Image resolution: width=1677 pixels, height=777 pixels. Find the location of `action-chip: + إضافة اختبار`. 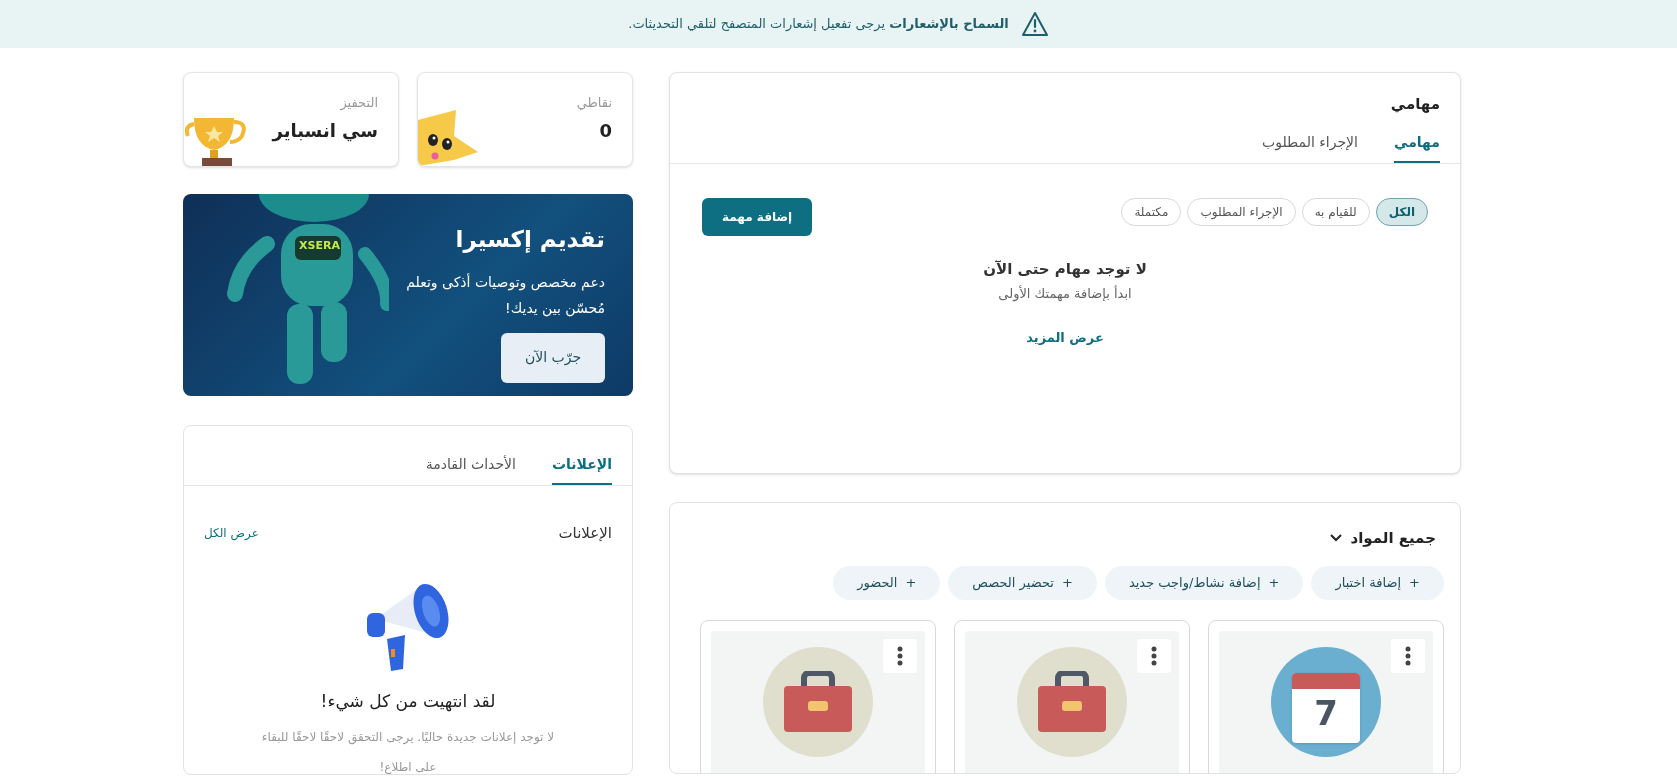

action-chip: + إضافة اختبار is located at coordinates (1377, 582).